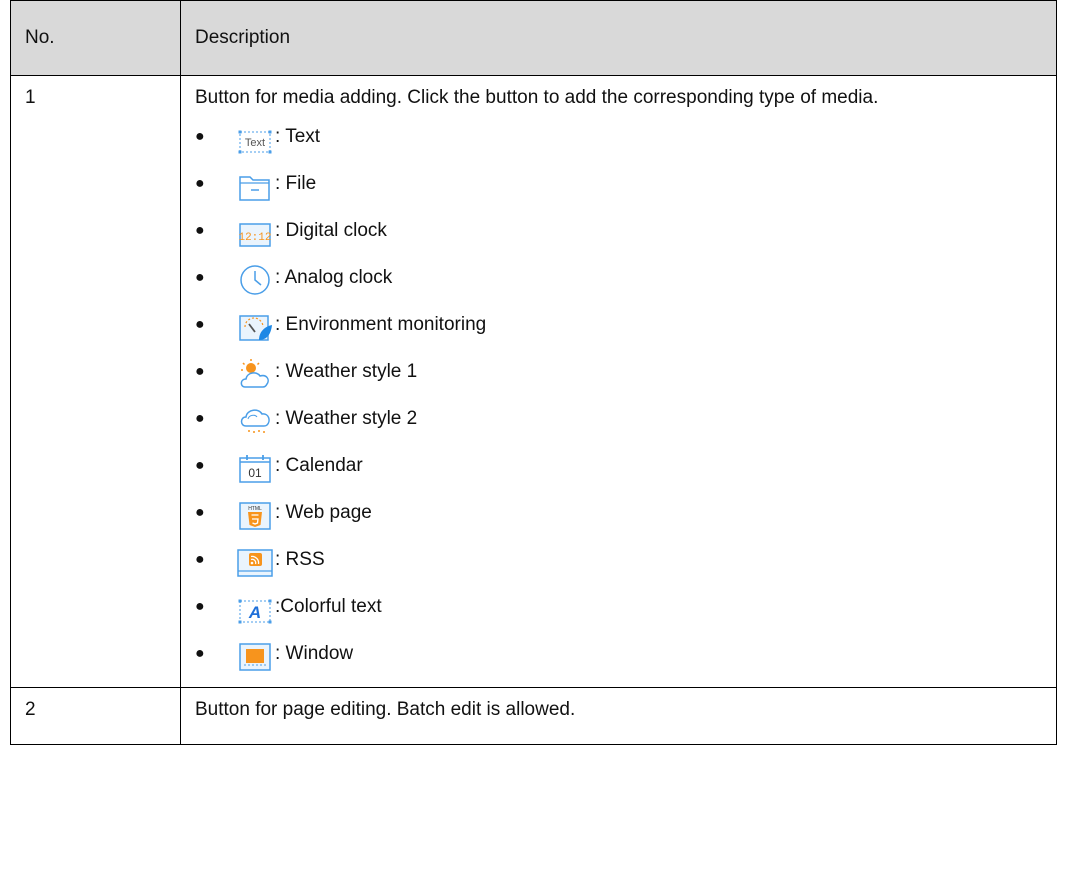 The height and width of the screenshot is (878, 1067). I want to click on list-item: ● : Environment monitoring, so click(618, 324).